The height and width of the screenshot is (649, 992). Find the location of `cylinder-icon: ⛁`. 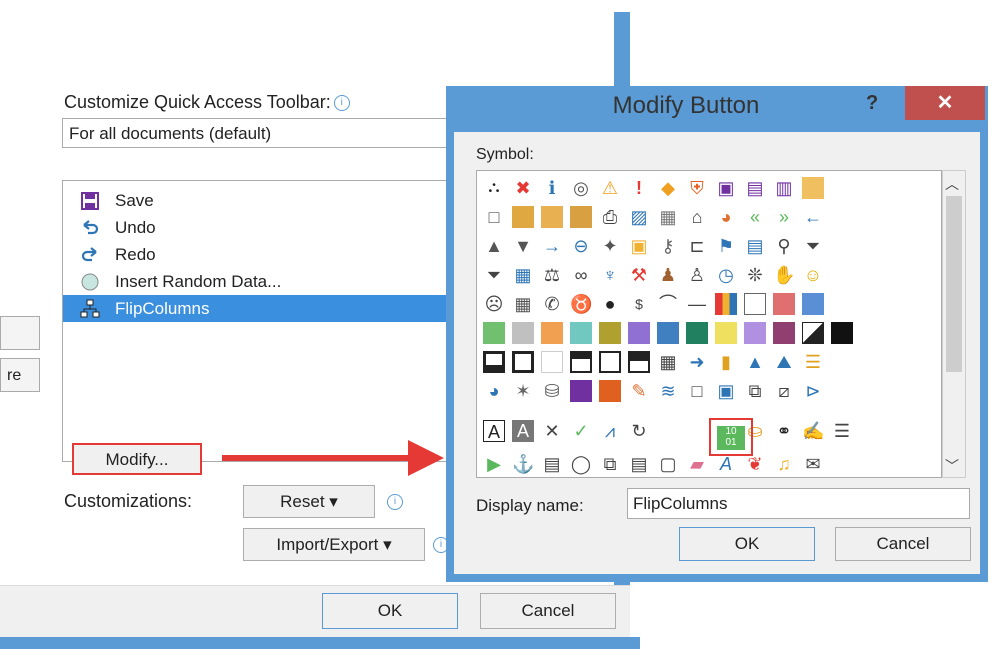

cylinder-icon: ⛁ is located at coordinates (552, 391).